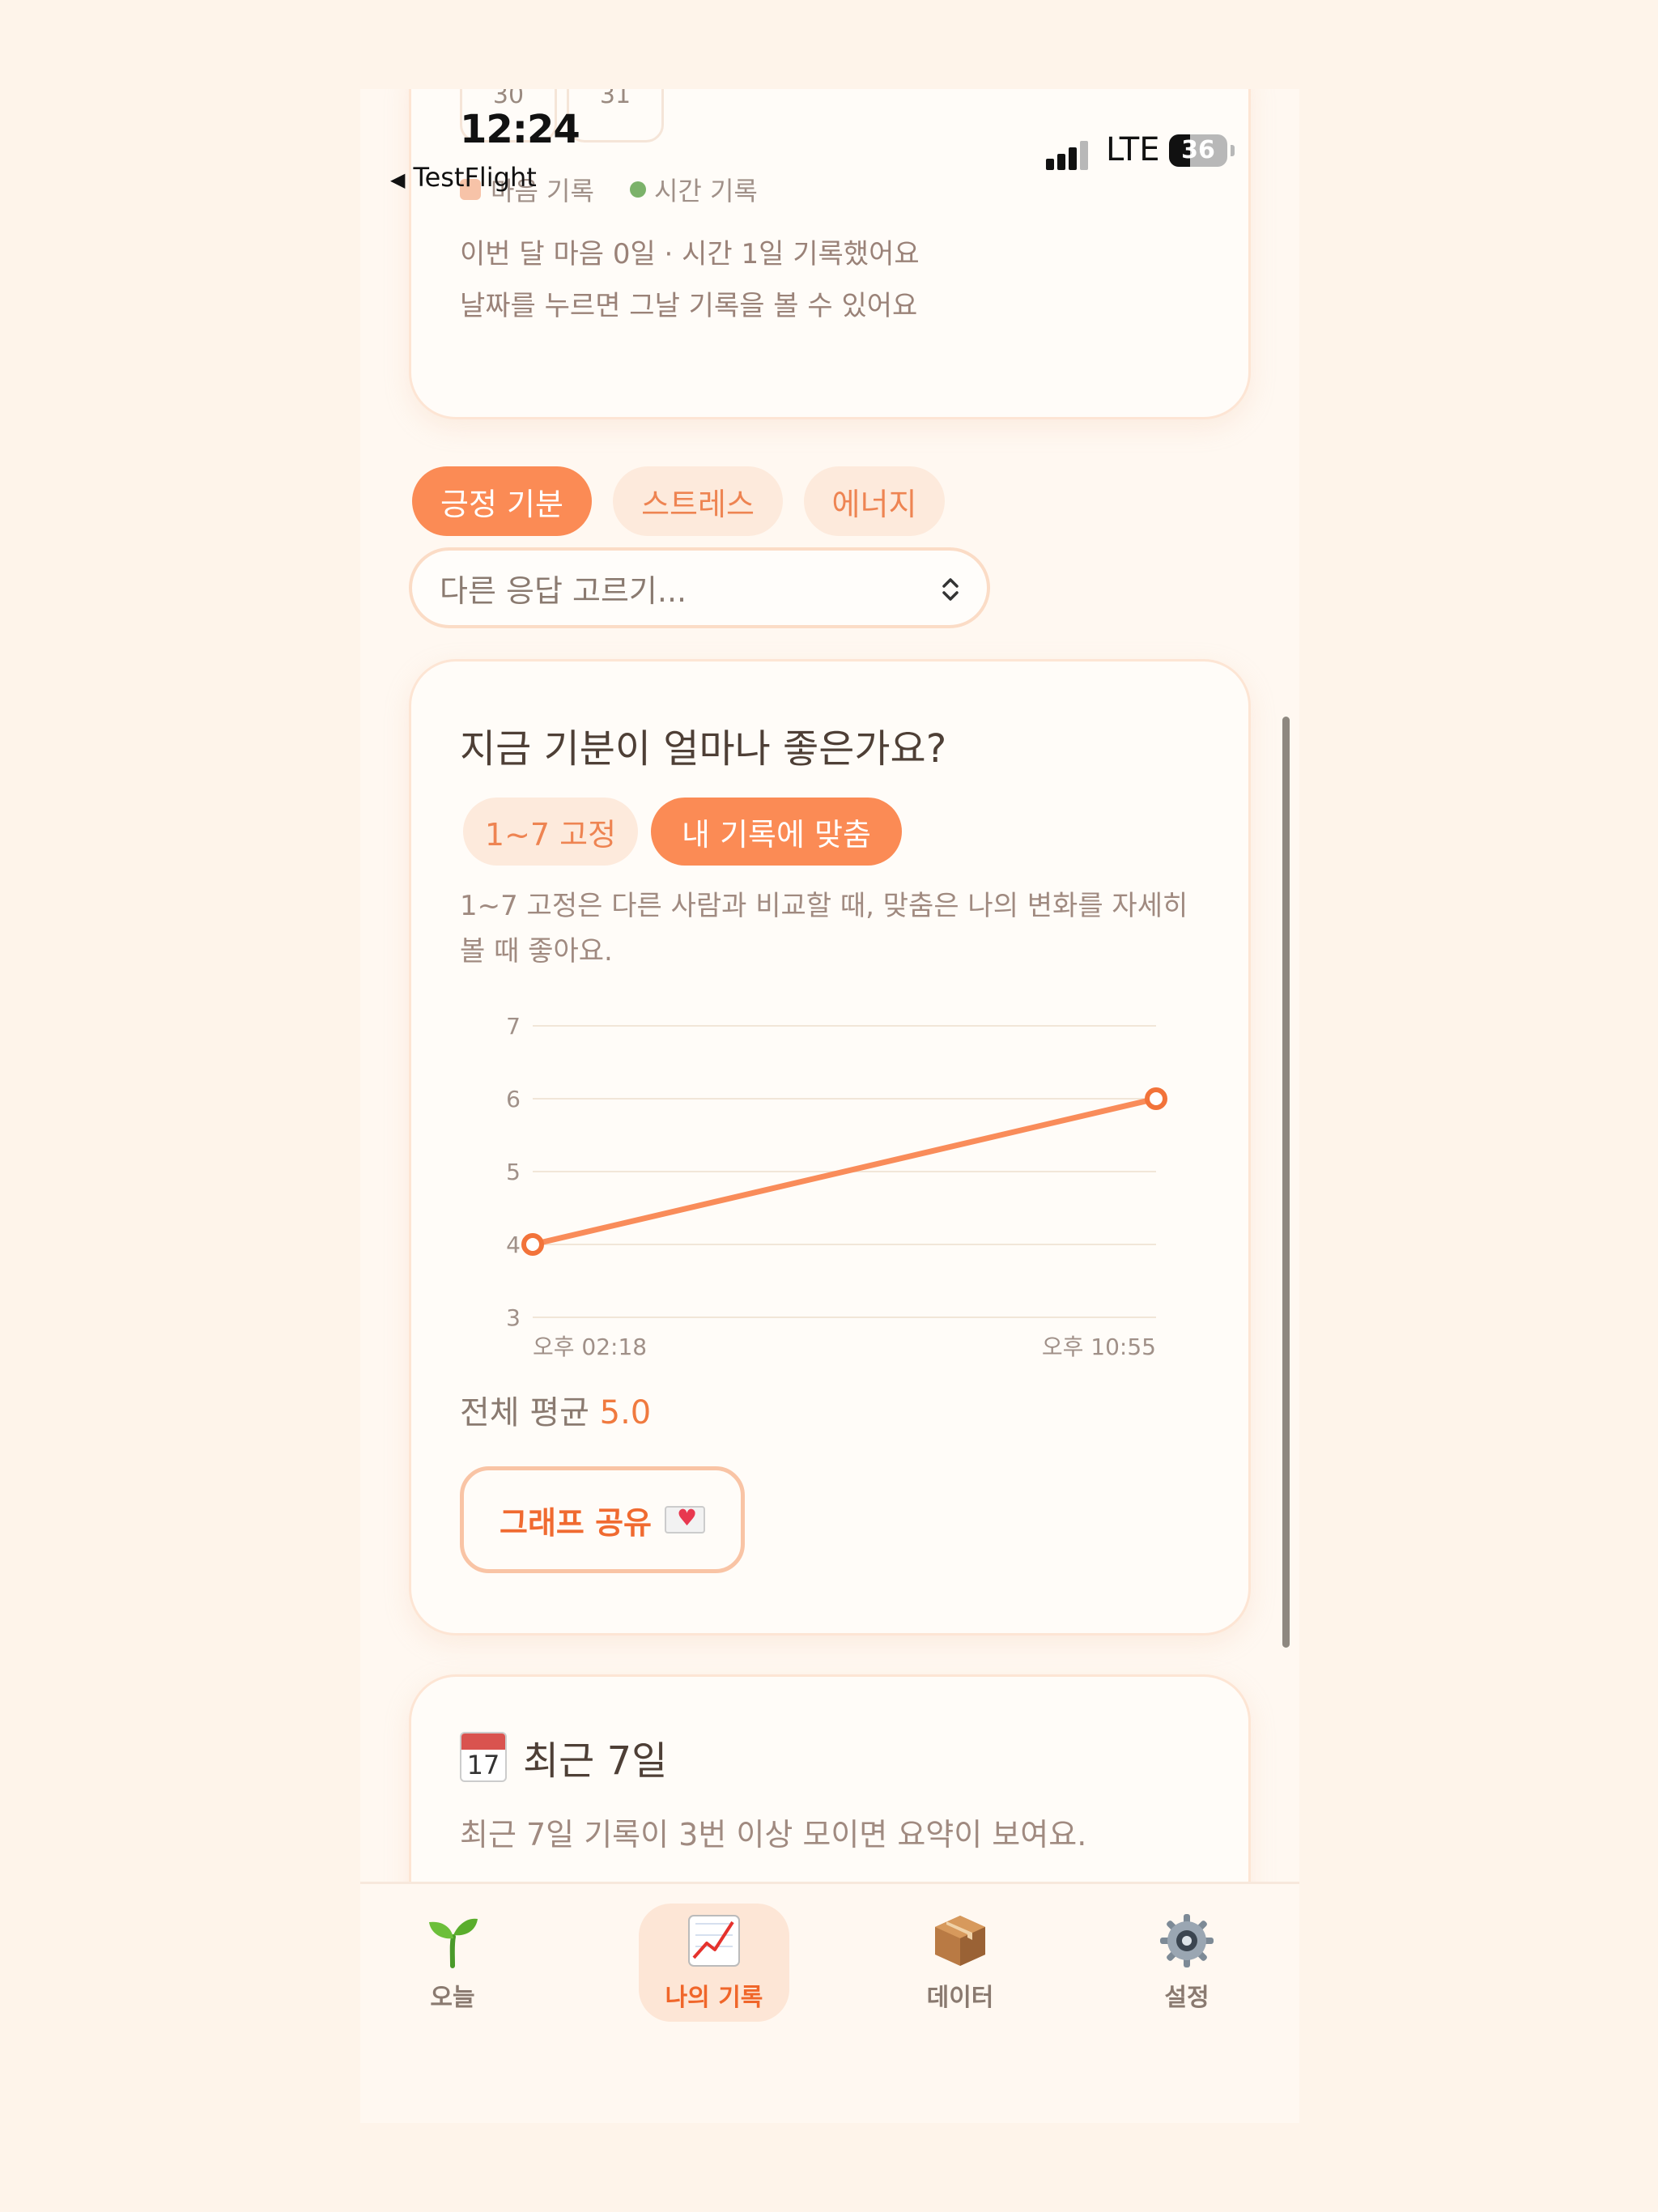 The height and width of the screenshot is (2212, 1658). What do you see at coordinates (960, 1941) in the screenshot?
I see `box-icon` at bounding box center [960, 1941].